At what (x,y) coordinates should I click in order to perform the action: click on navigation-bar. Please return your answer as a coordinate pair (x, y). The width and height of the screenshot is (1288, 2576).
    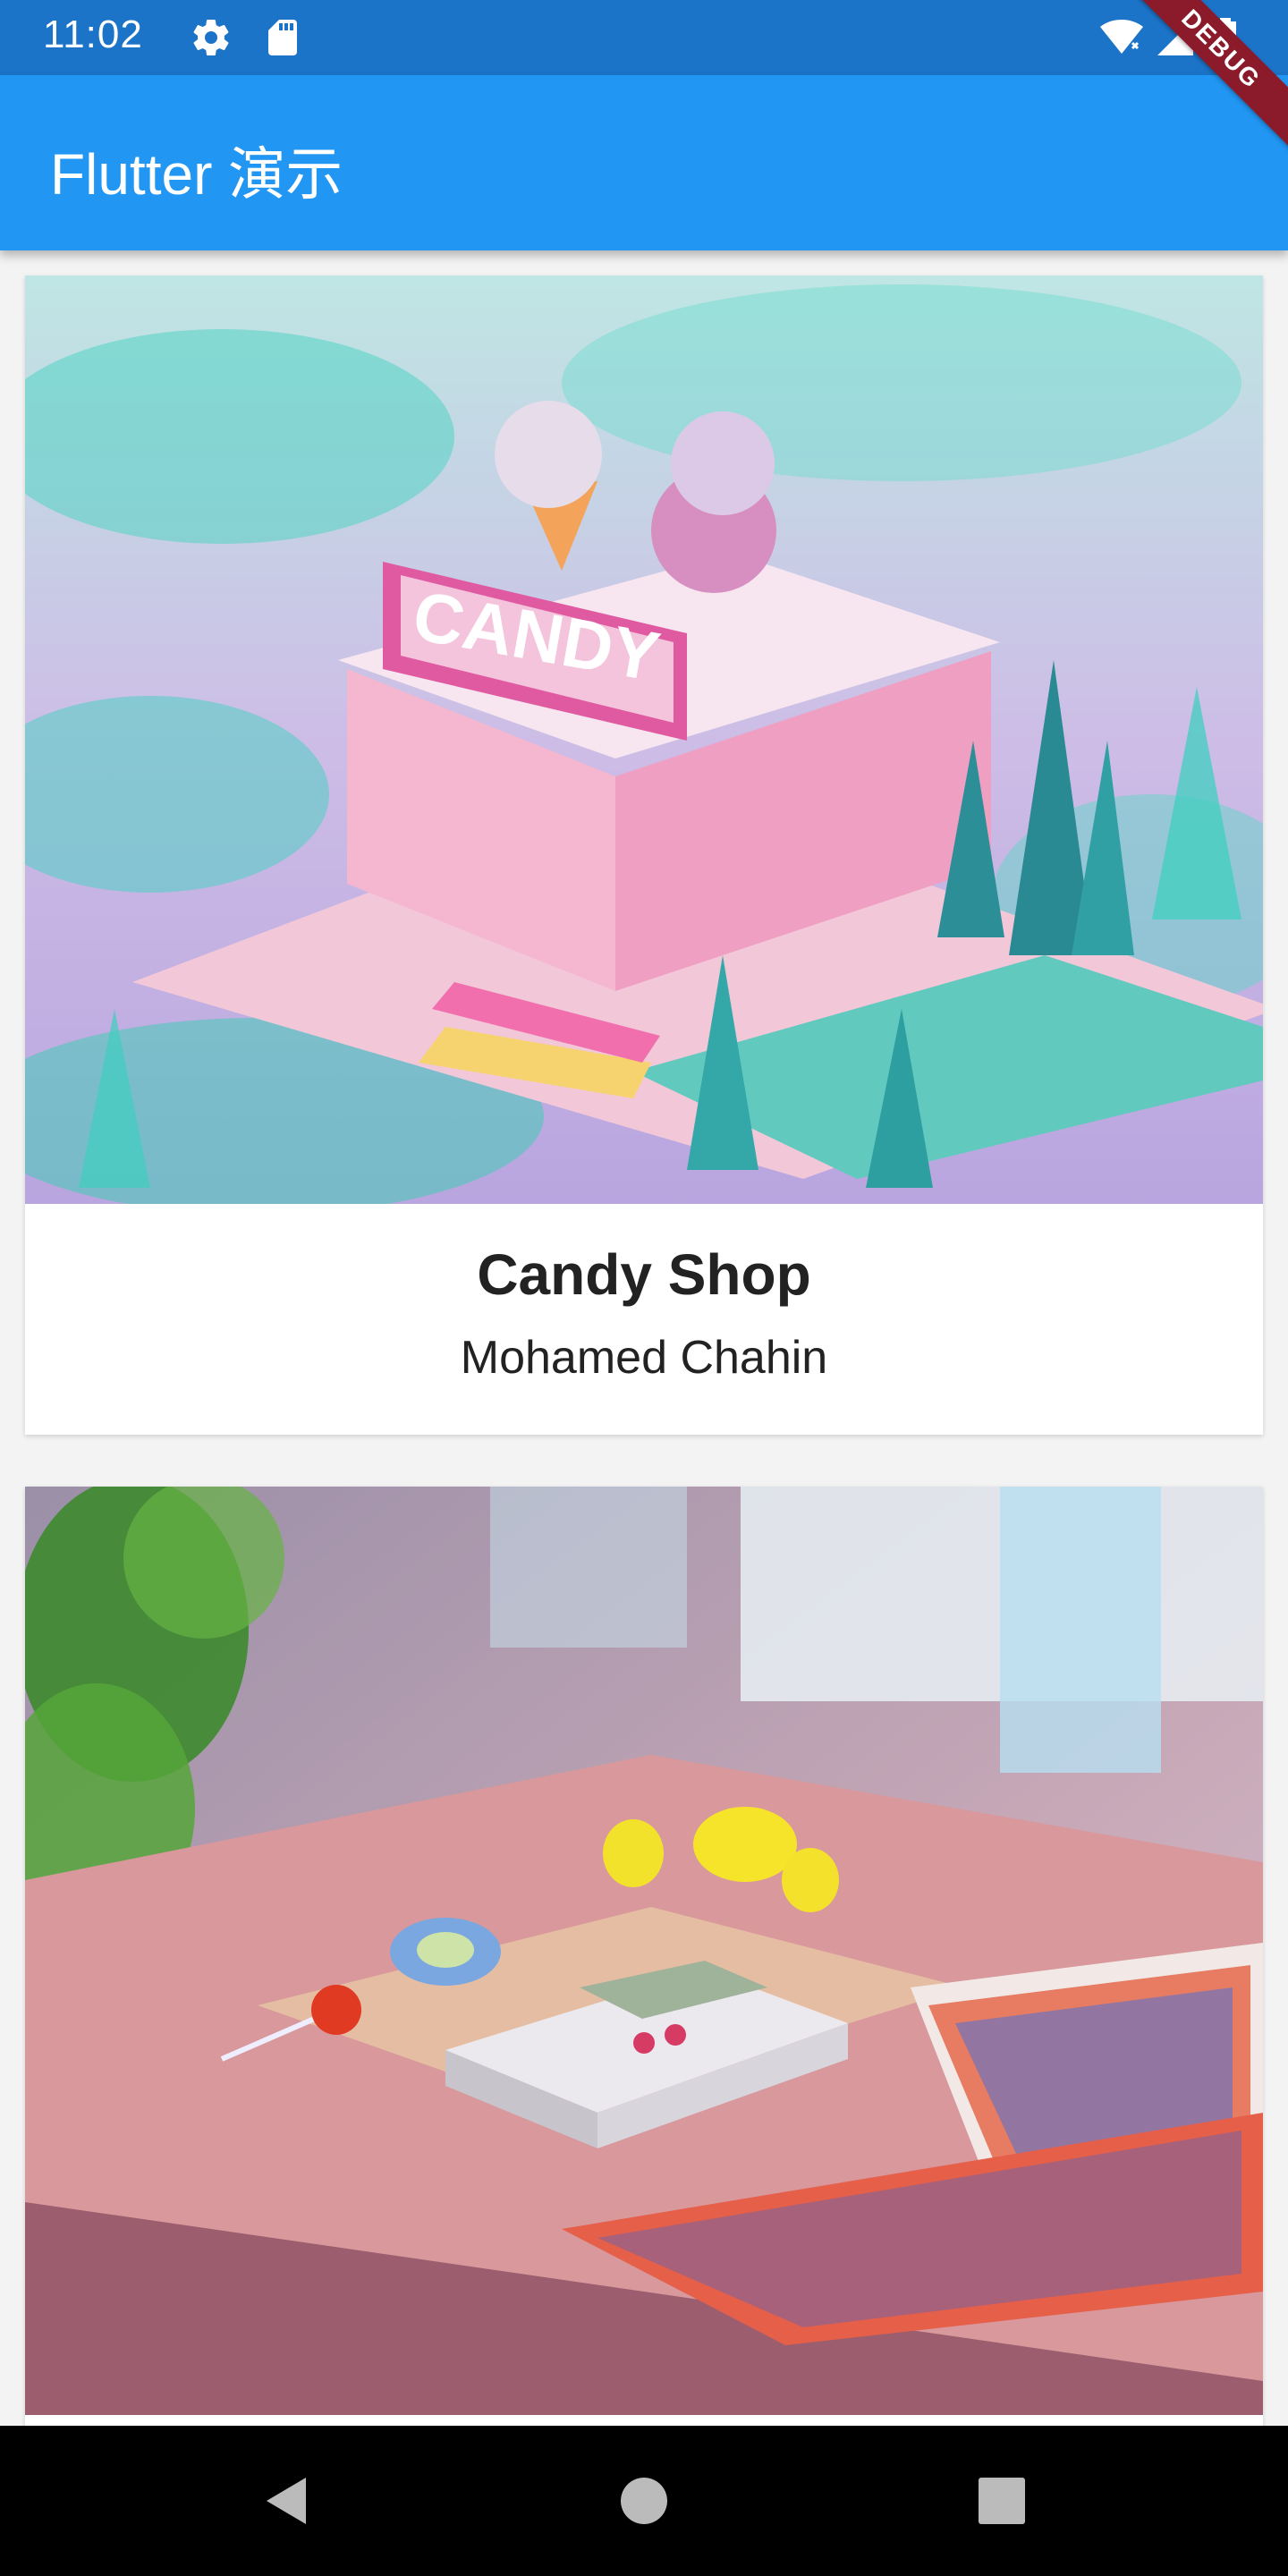
    Looking at the image, I should click on (644, 2501).